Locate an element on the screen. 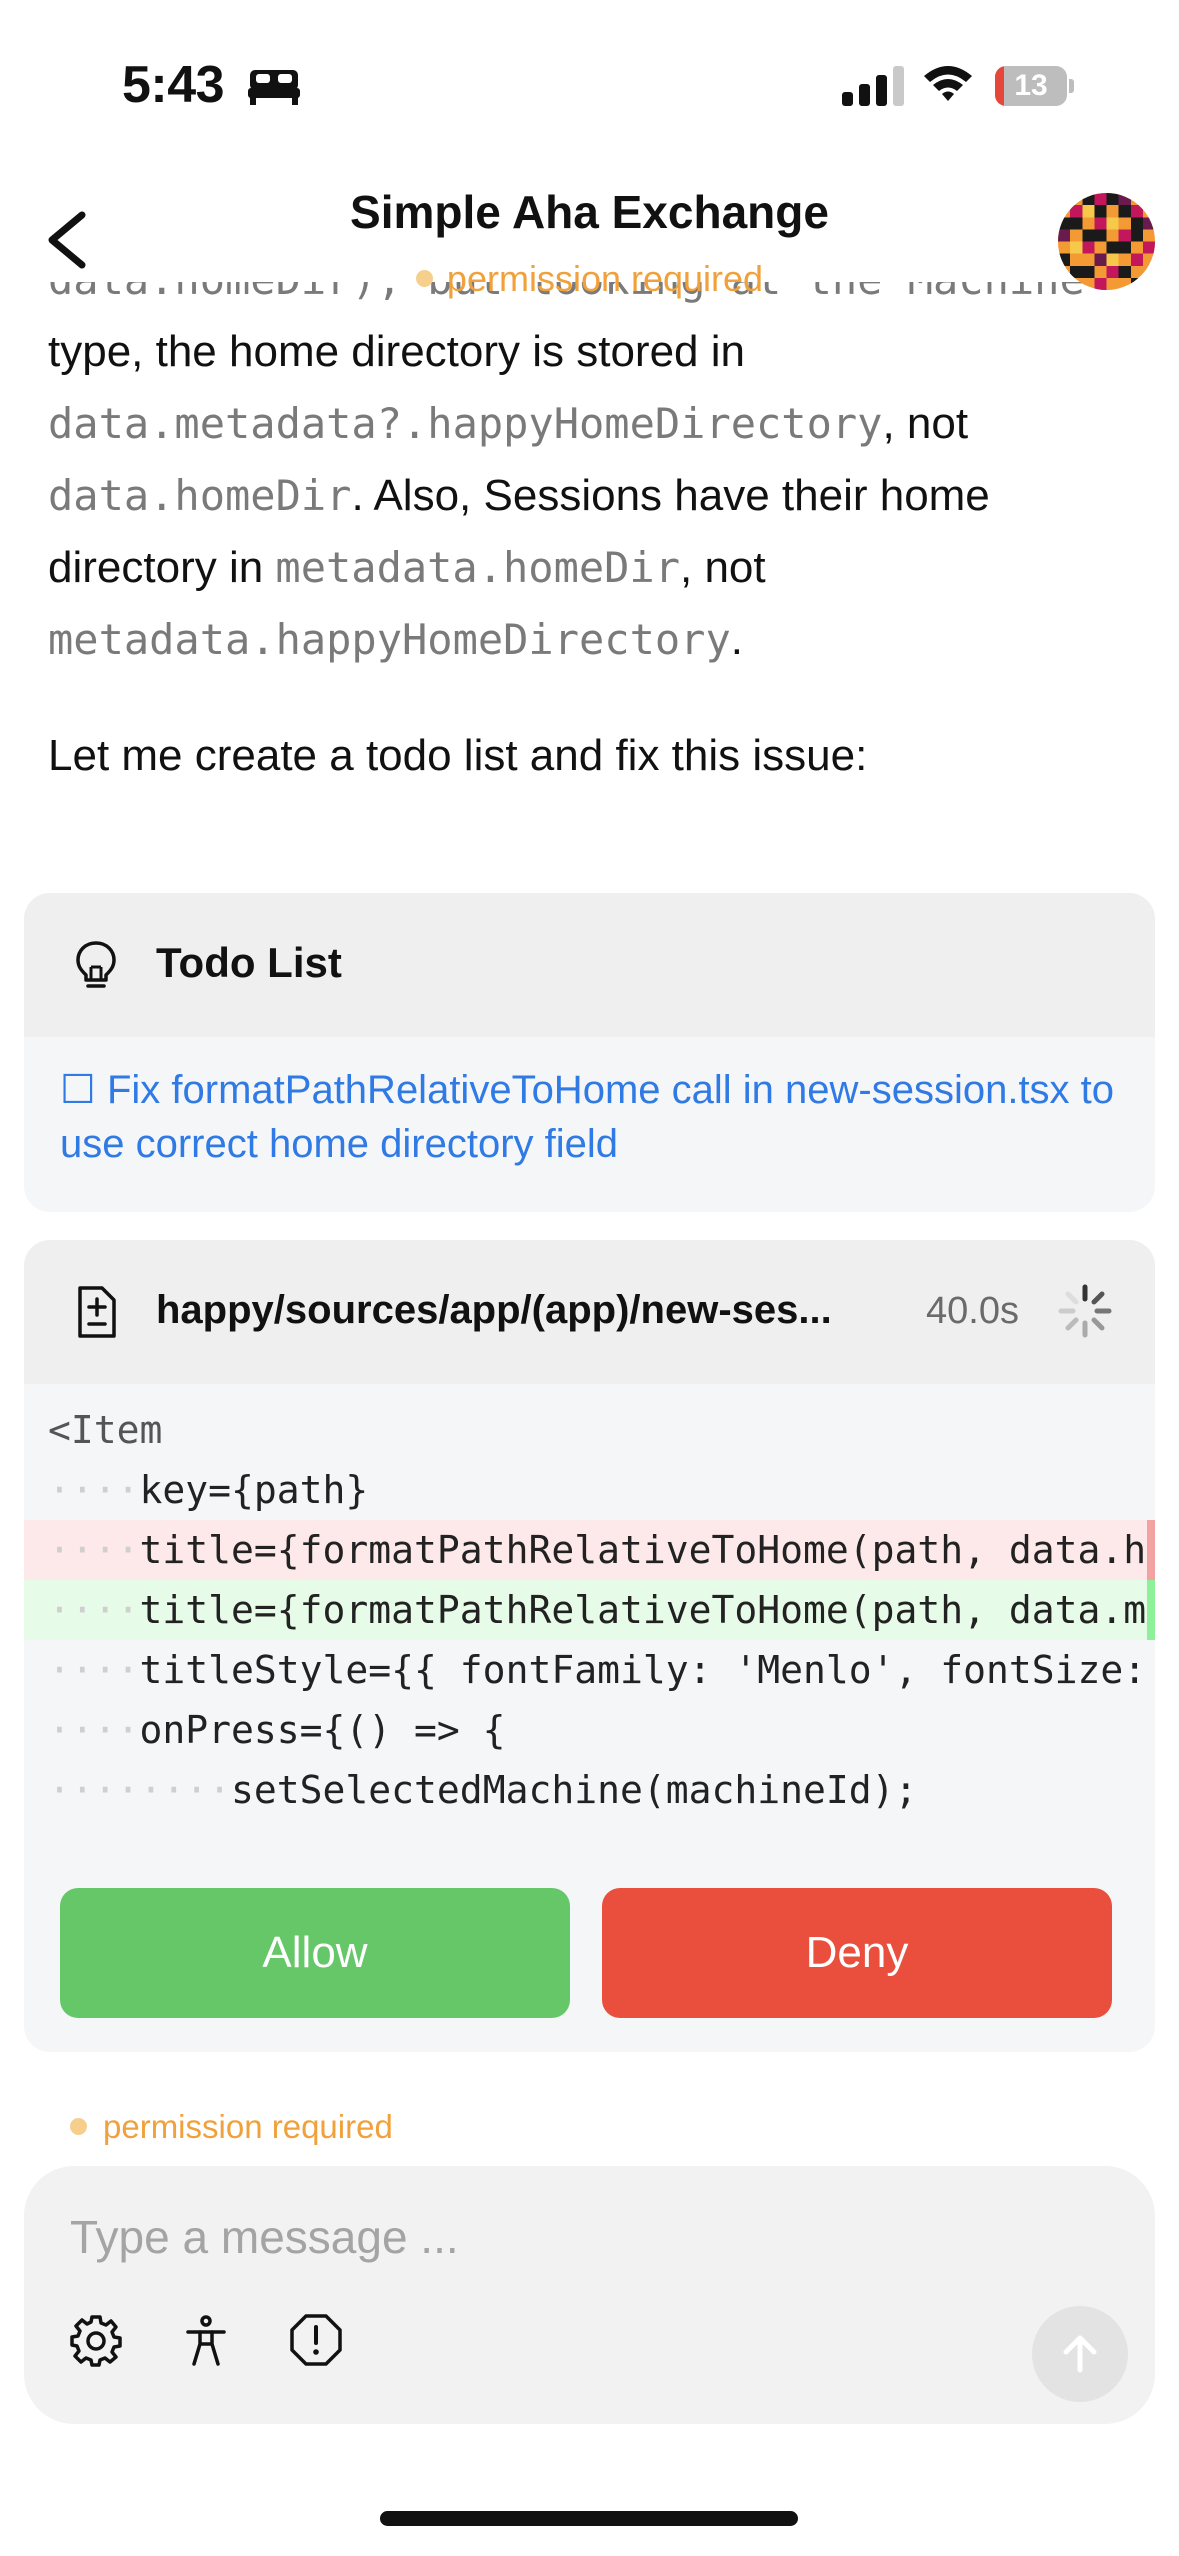  permission-status: permission required is located at coordinates (589, 279).